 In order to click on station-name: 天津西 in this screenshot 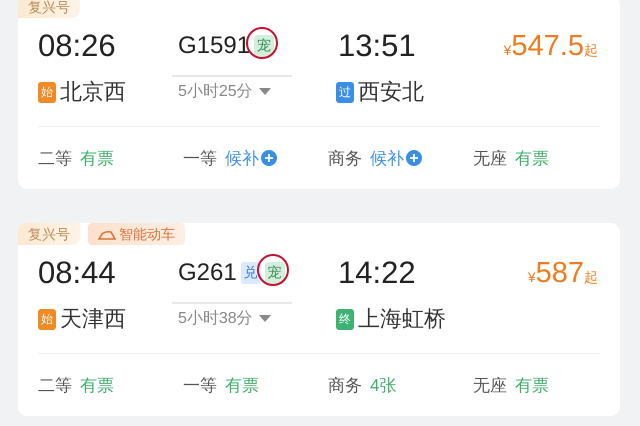, I will do `click(93, 319)`.